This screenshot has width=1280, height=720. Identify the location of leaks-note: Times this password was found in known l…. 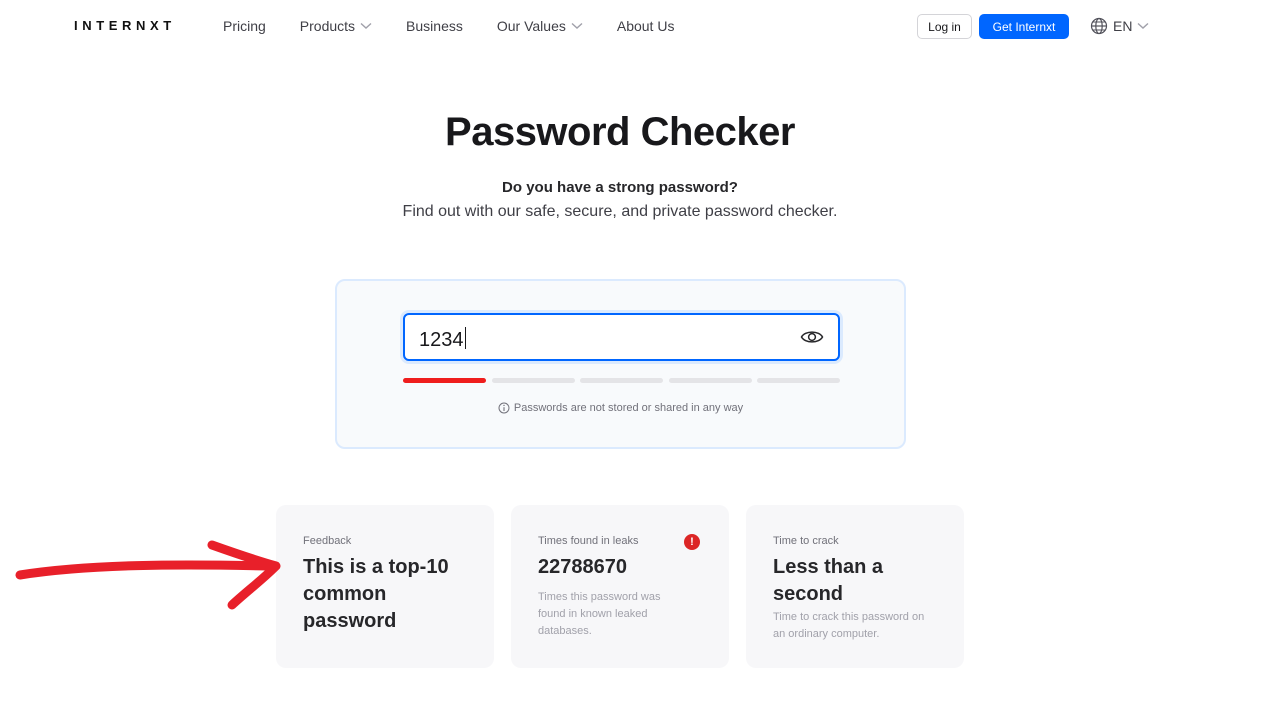
(599, 614).